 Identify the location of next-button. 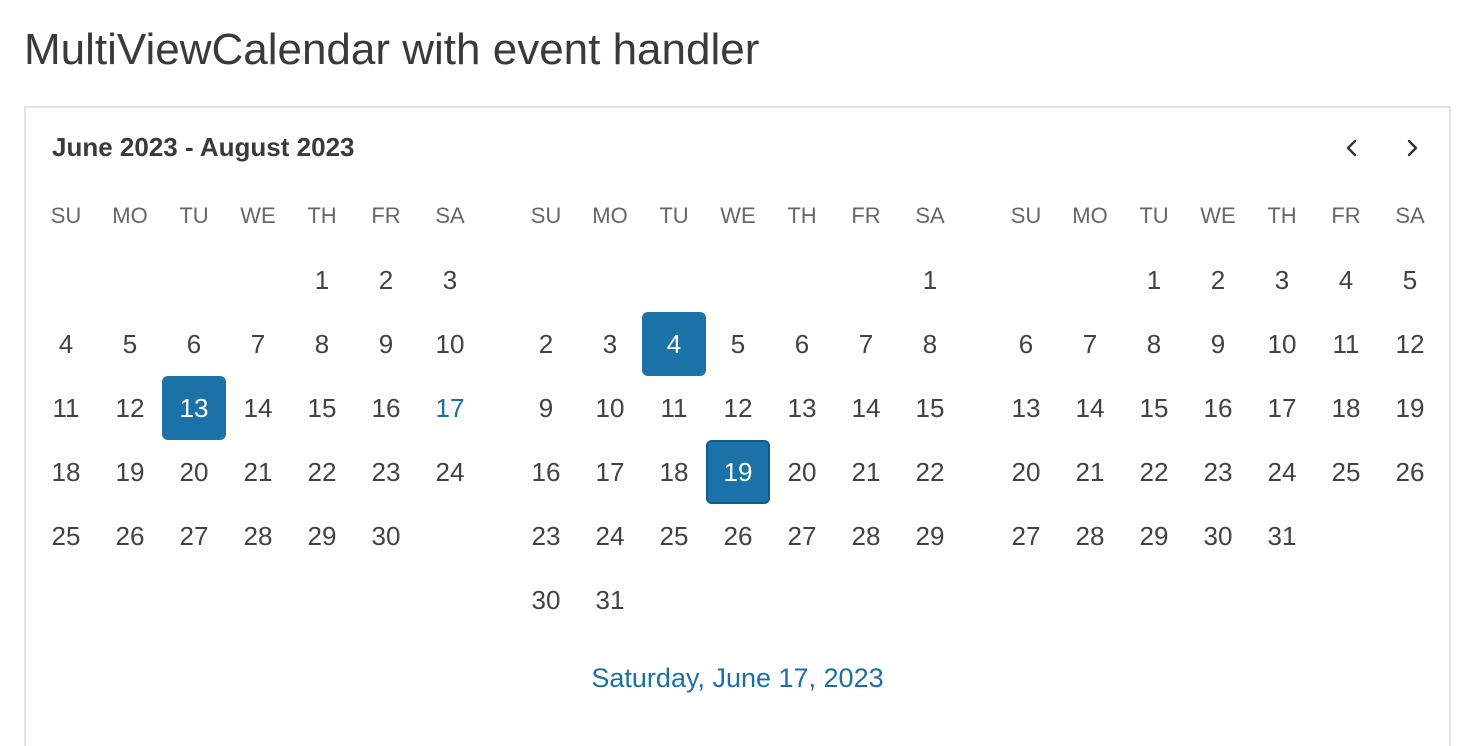
(1412, 148).